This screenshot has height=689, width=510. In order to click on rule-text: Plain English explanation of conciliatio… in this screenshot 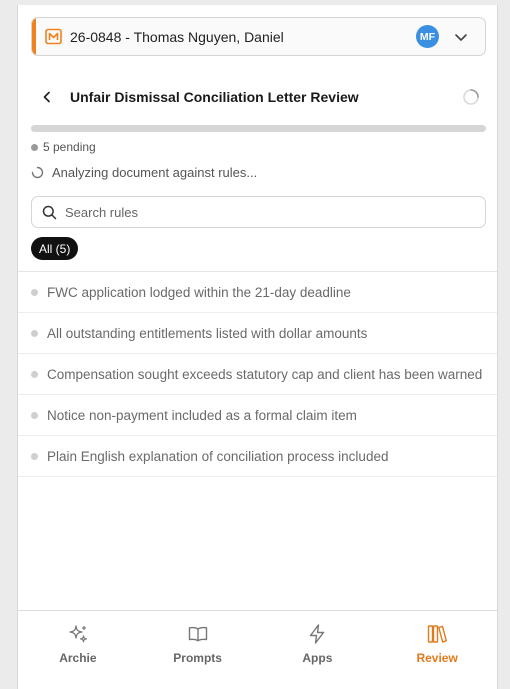, I will do `click(218, 456)`.